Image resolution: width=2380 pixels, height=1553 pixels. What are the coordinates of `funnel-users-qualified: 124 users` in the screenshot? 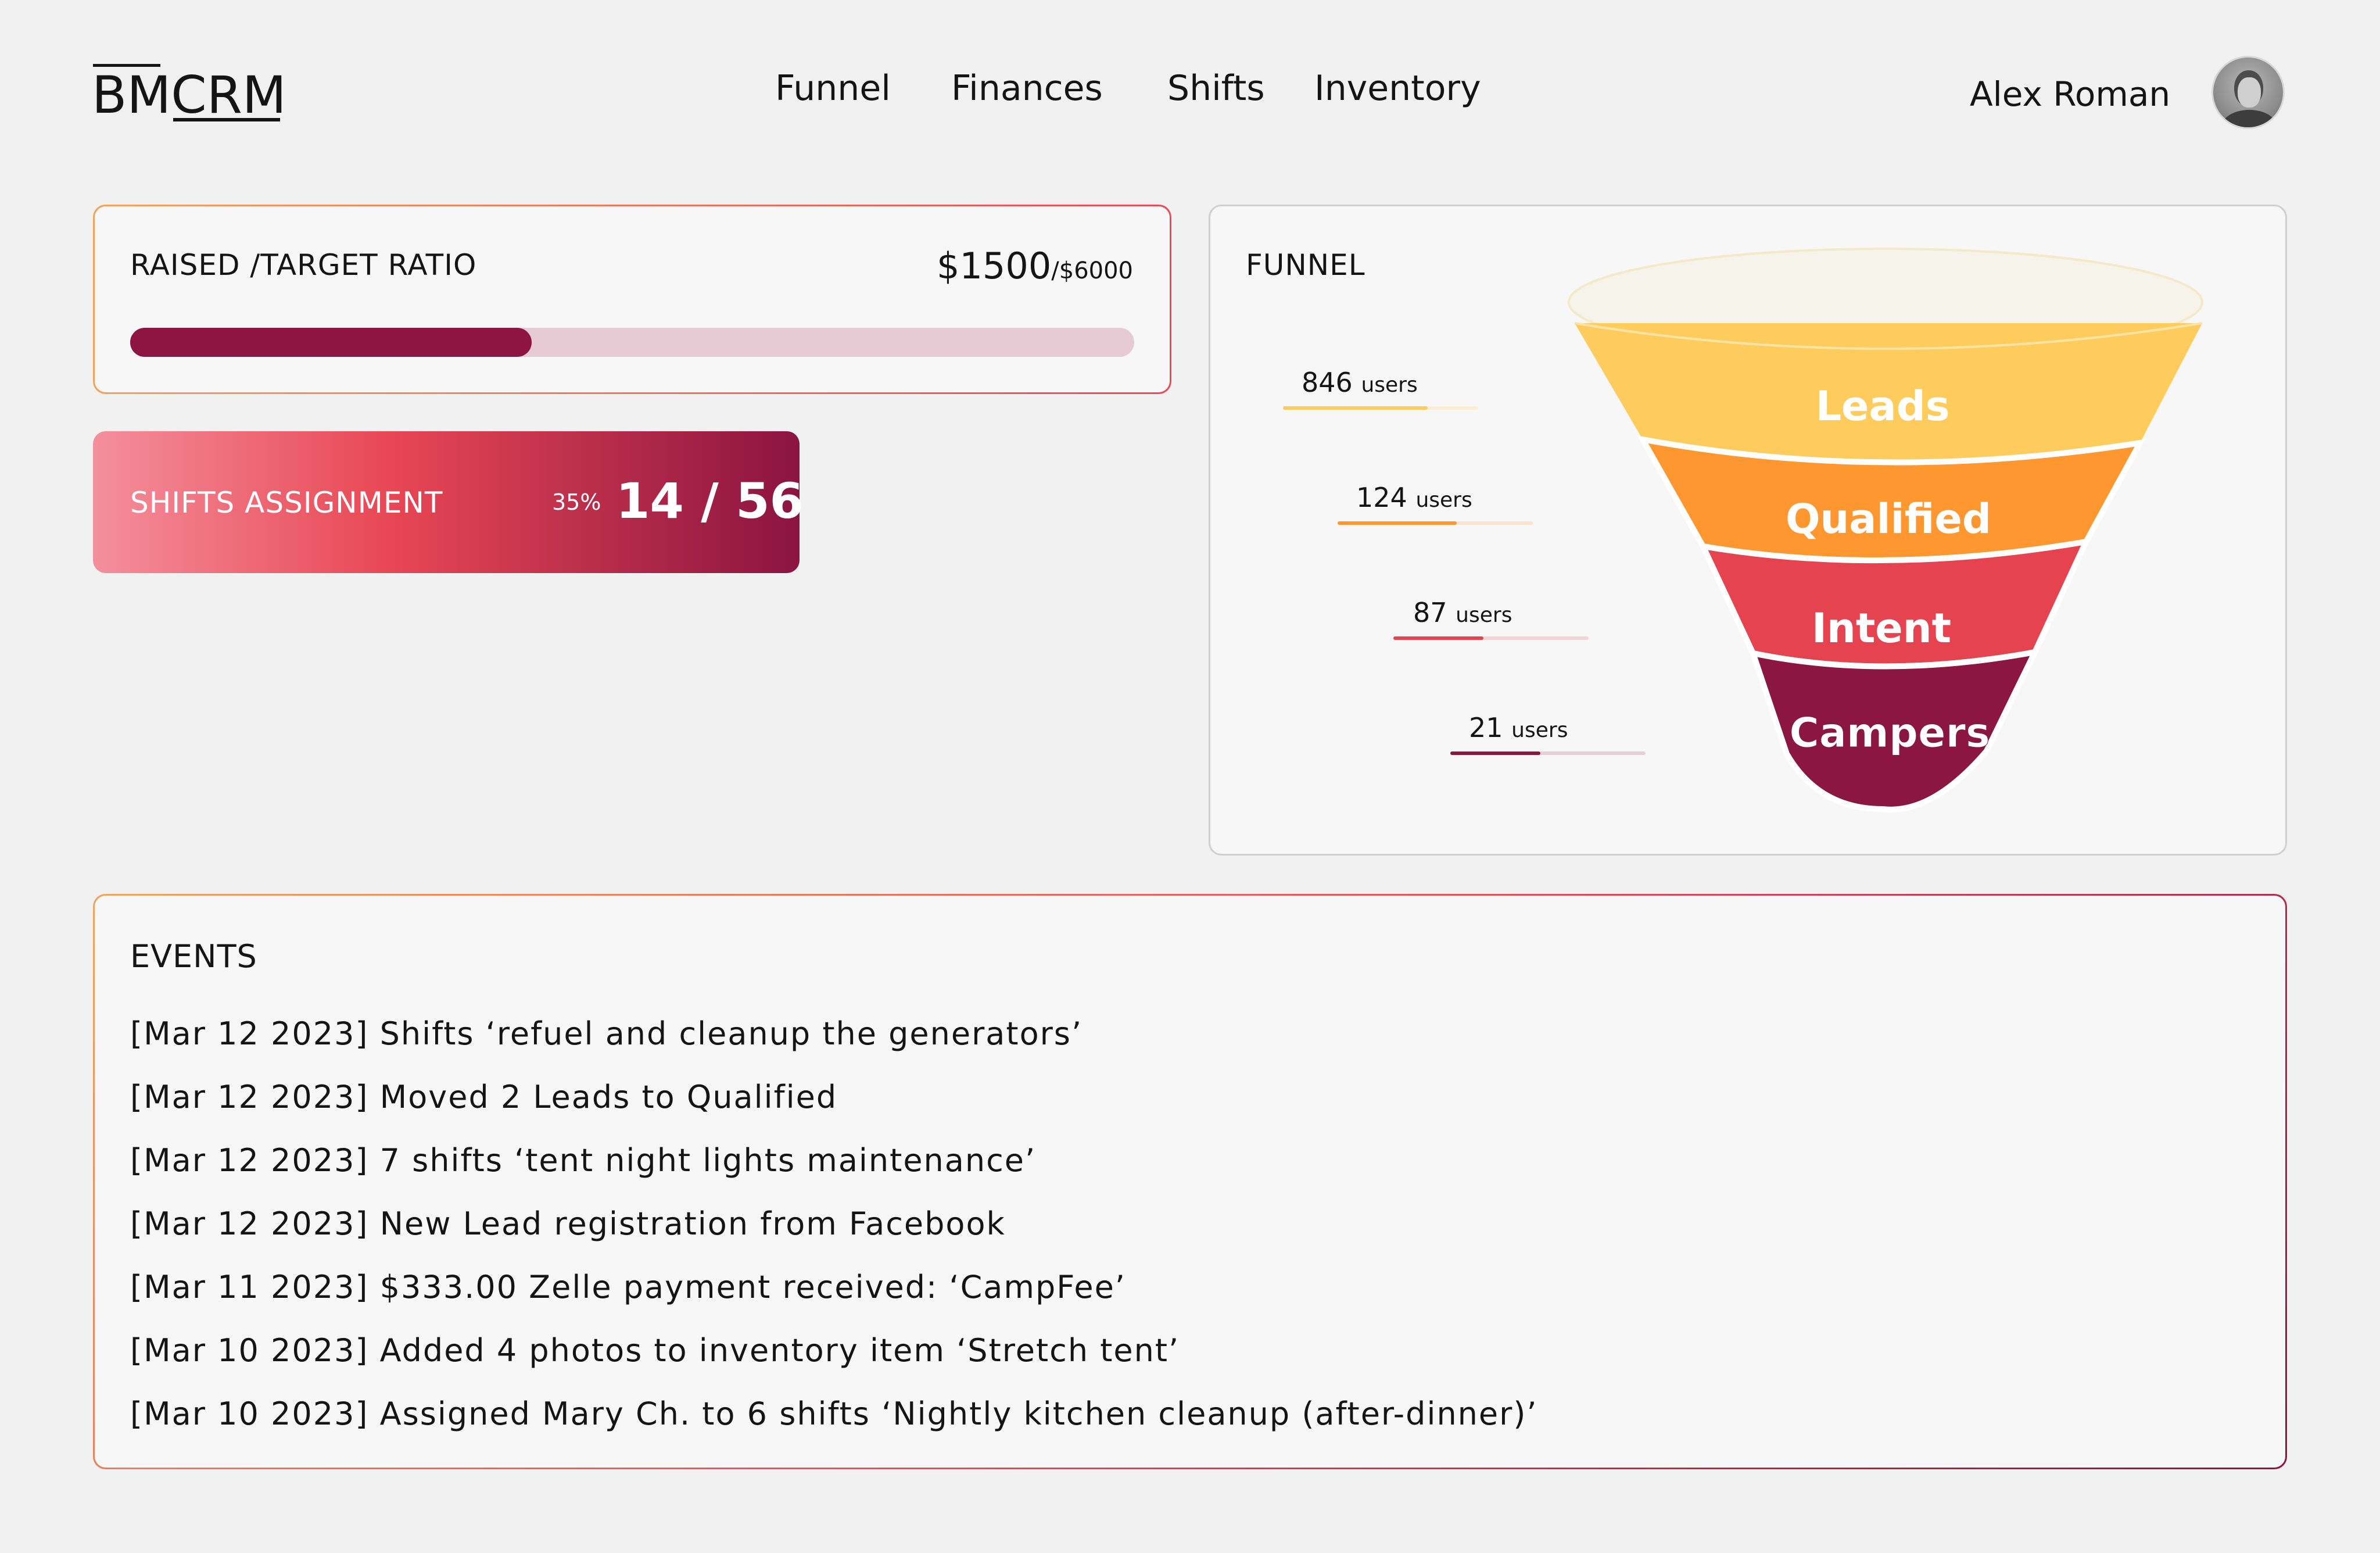 It's located at (1414, 498).